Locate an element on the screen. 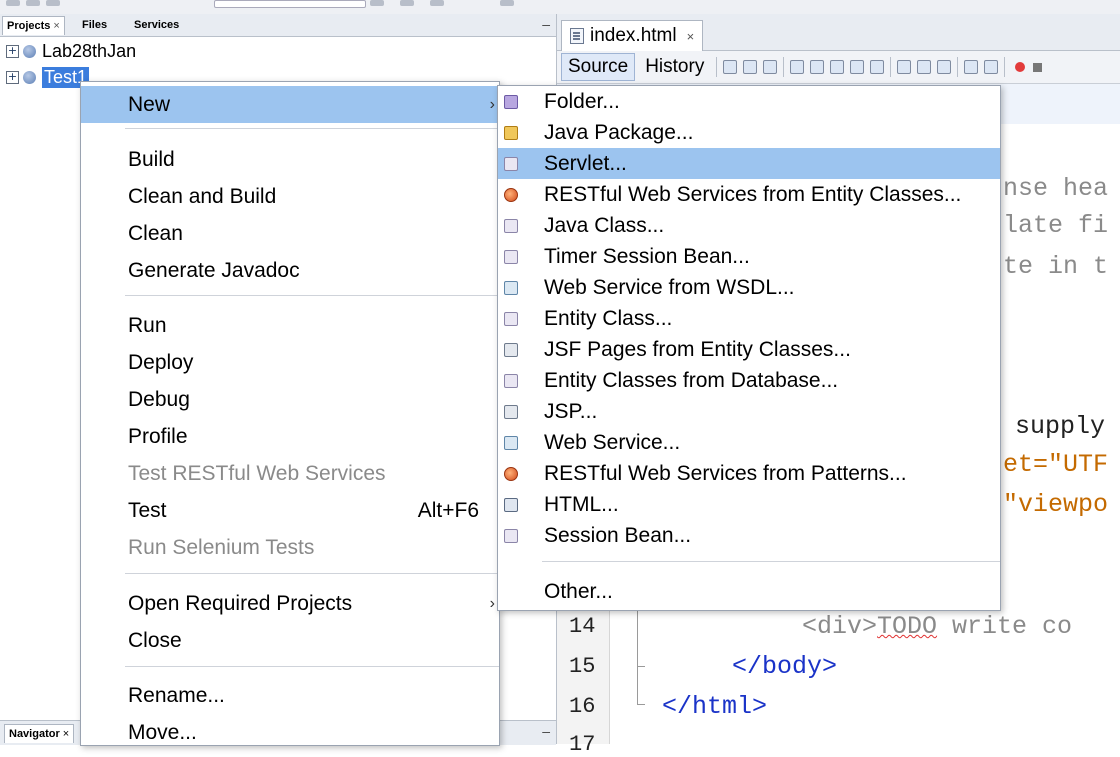 This screenshot has height=757, width=1120. find-selection-icon is located at coordinates (857, 67).